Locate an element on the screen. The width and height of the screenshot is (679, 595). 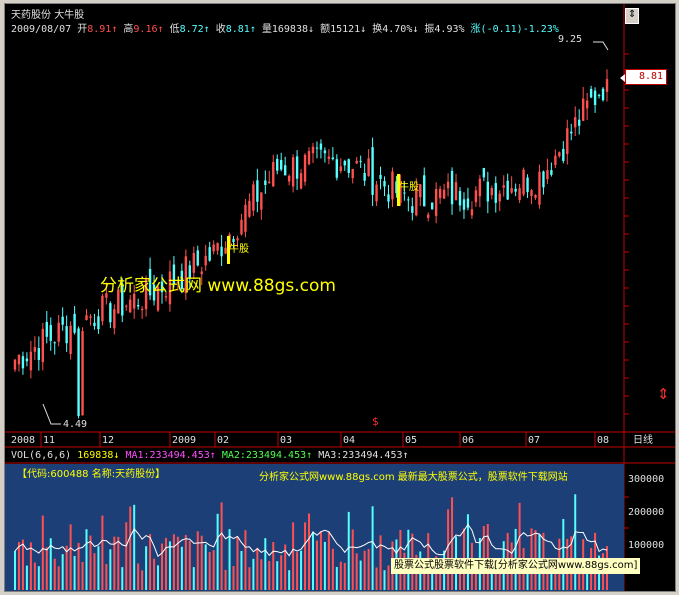
vol-ma2: 233494.453 is located at coordinates (276, 455).